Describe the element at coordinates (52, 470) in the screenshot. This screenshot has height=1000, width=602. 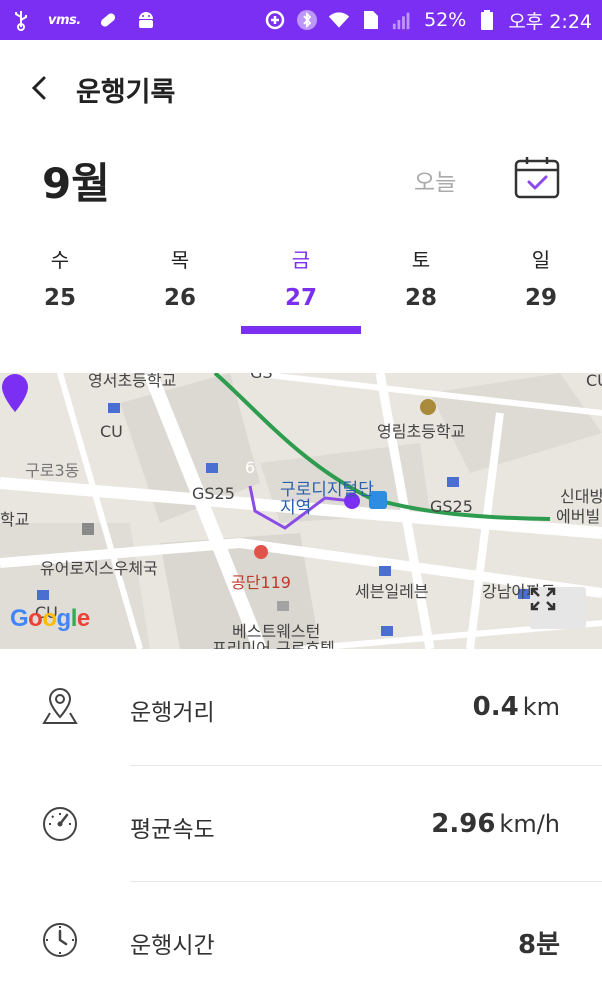
I see `map-label: 구로3동` at that location.